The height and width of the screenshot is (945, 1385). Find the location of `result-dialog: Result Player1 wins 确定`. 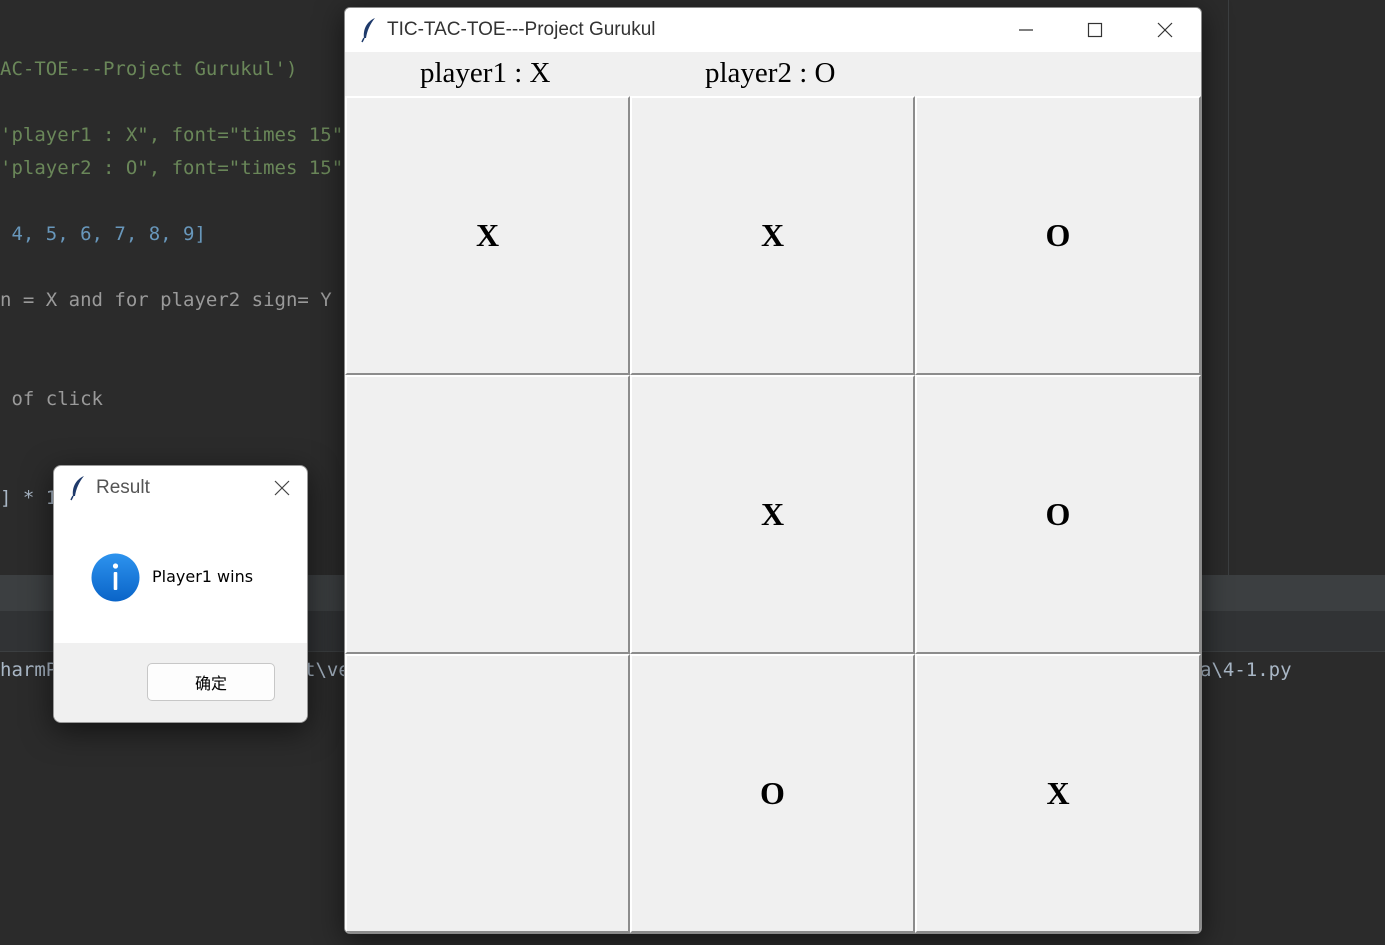

result-dialog: Result Player1 wins 确定 is located at coordinates (180, 594).